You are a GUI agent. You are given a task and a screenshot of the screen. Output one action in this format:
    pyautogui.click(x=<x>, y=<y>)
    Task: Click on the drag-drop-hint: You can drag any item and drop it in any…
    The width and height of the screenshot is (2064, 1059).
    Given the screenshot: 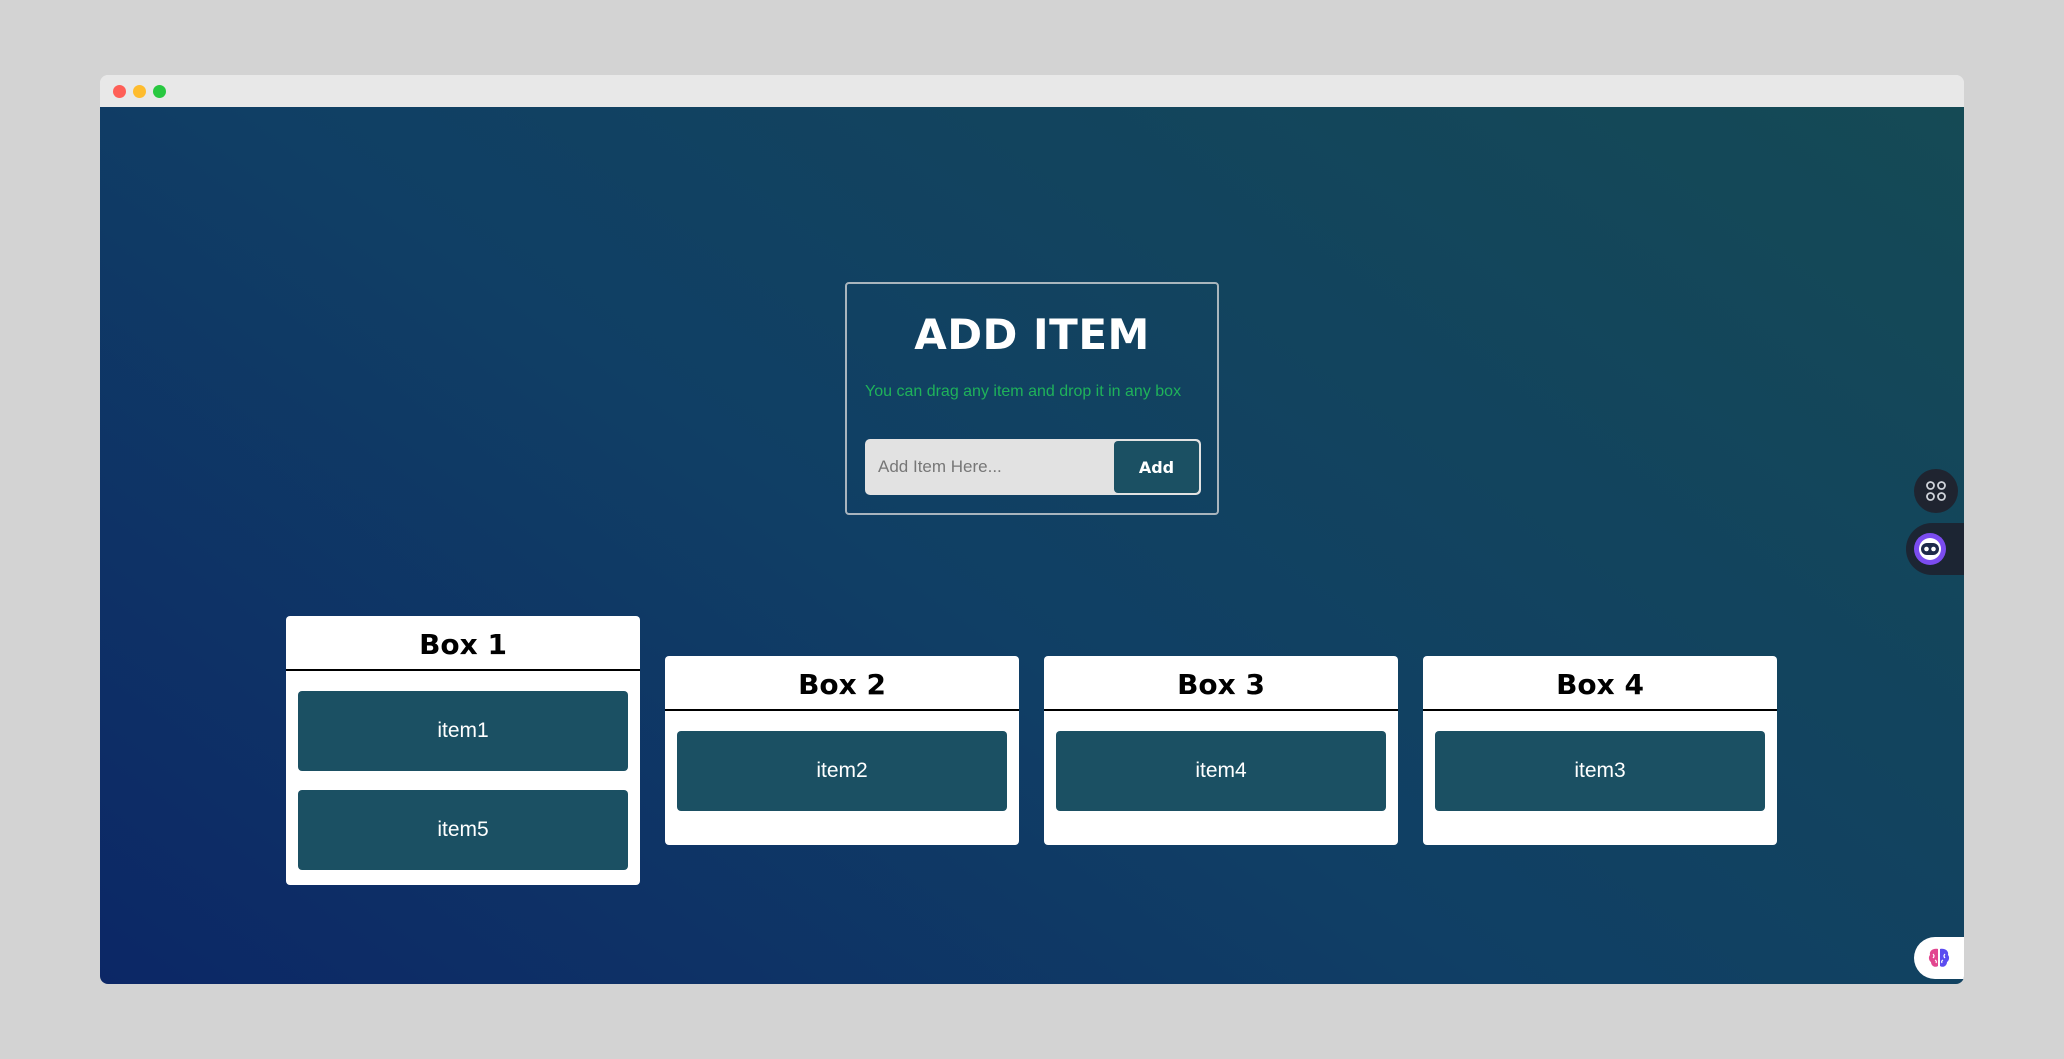 What is the action you would take?
    pyautogui.click(x=1023, y=391)
    